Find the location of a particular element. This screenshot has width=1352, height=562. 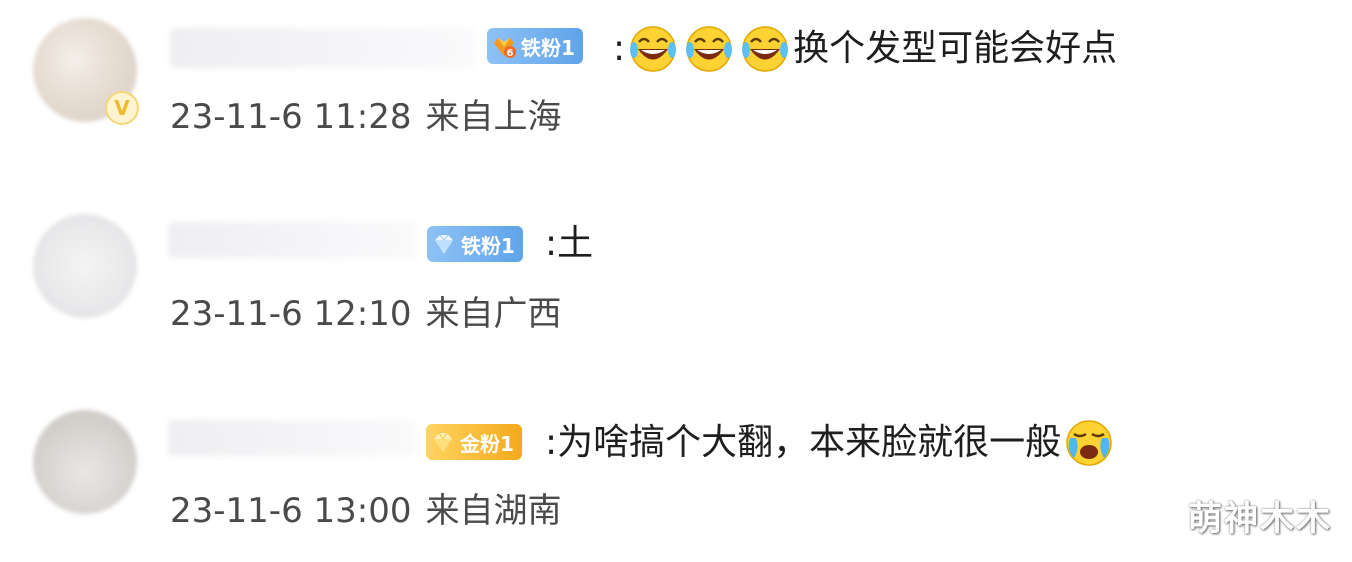

fan-badge: 金粉1 is located at coordinates (474, 442).